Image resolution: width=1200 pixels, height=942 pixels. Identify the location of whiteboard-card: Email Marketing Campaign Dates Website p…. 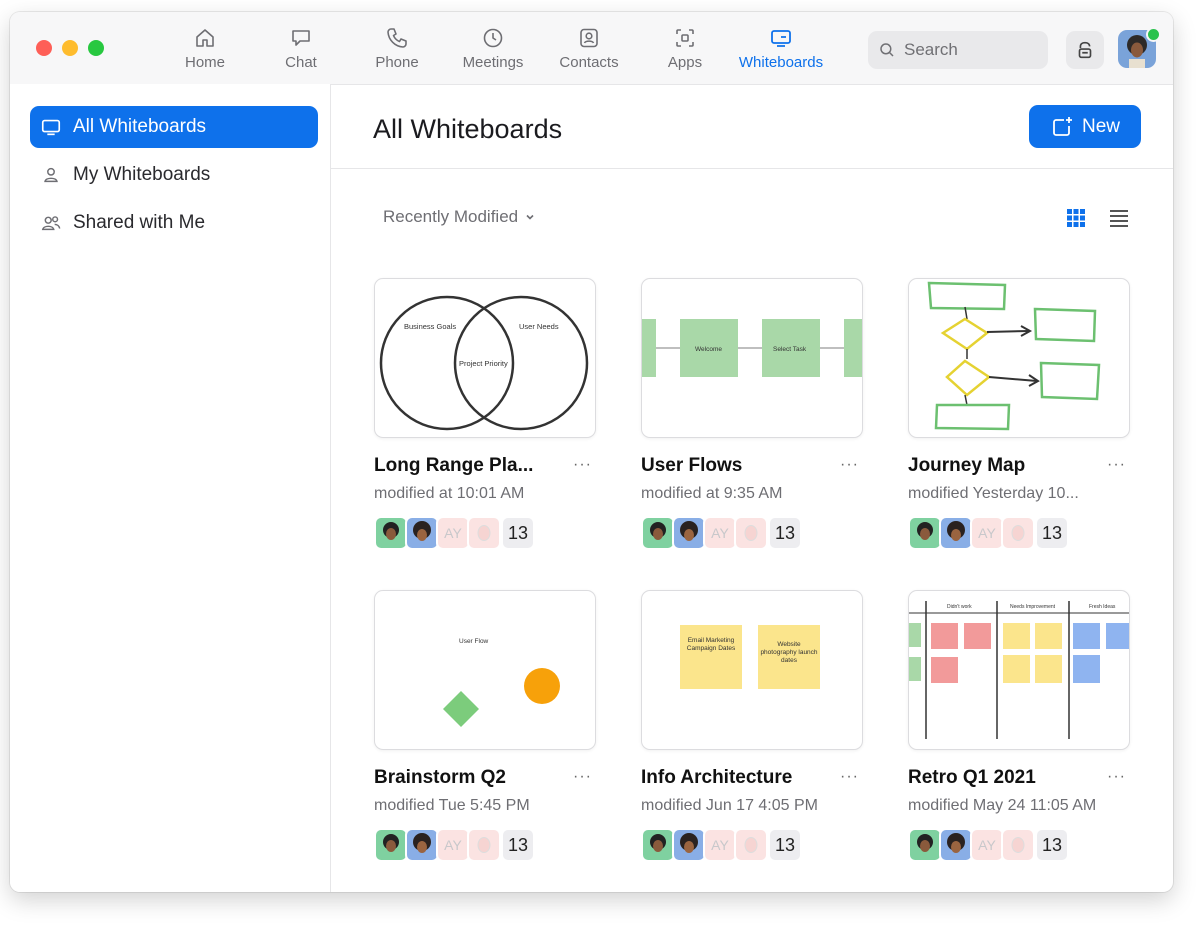
(752, 726).